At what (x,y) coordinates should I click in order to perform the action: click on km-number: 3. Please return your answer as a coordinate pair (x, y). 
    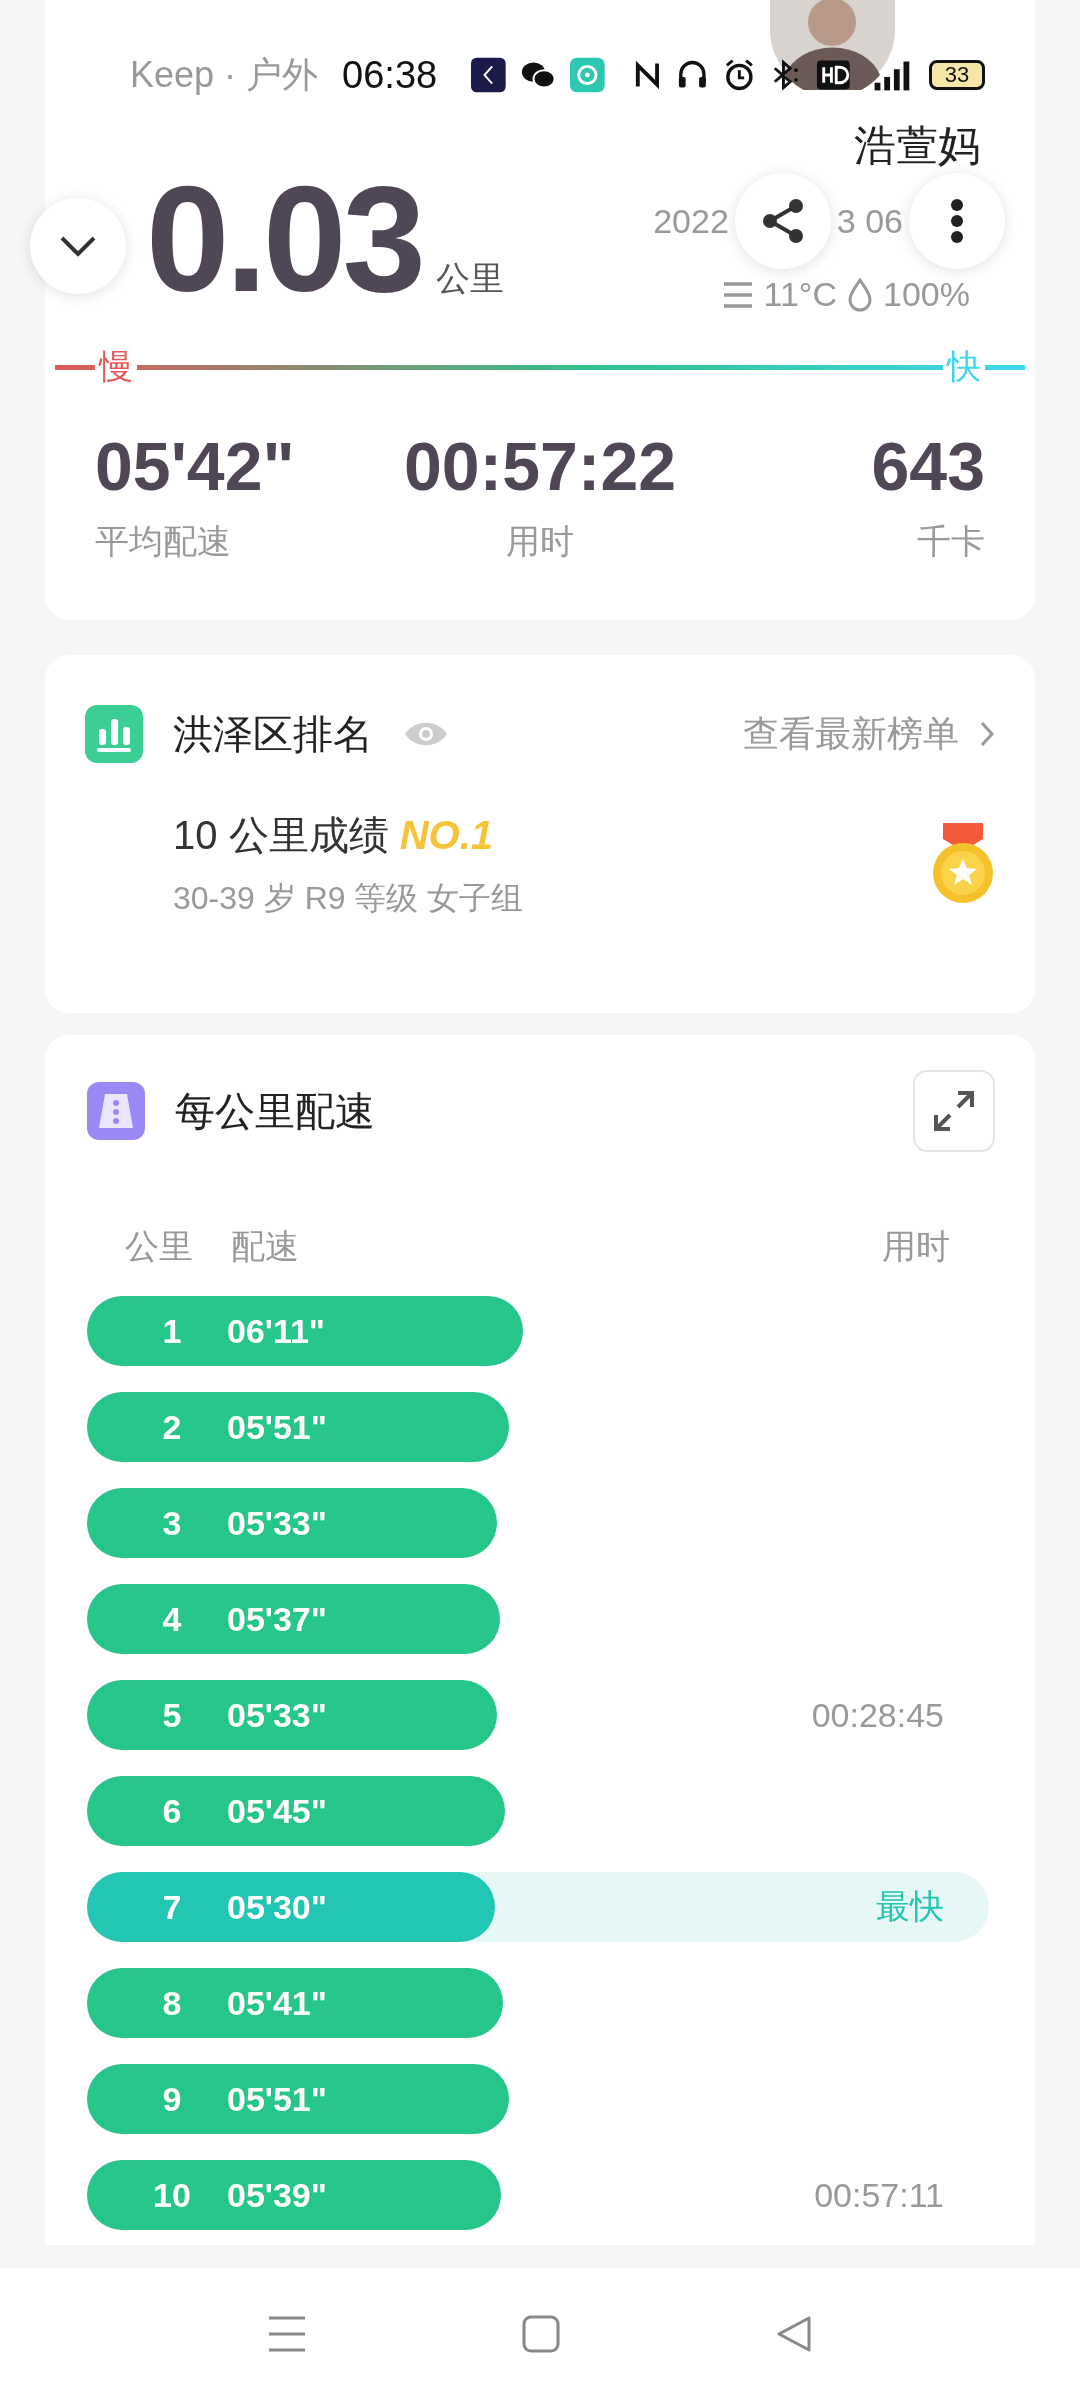
    Looking at the image, I should click on (172, 1523).